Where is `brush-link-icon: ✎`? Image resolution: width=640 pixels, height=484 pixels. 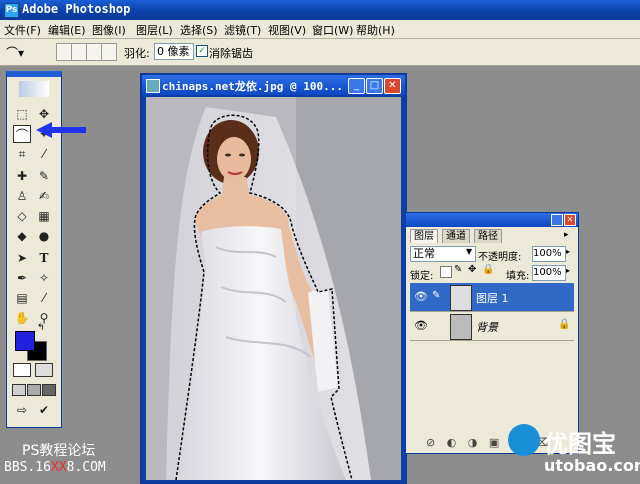 brush-link-icon: ✎ is located at coordinates (436, 295).